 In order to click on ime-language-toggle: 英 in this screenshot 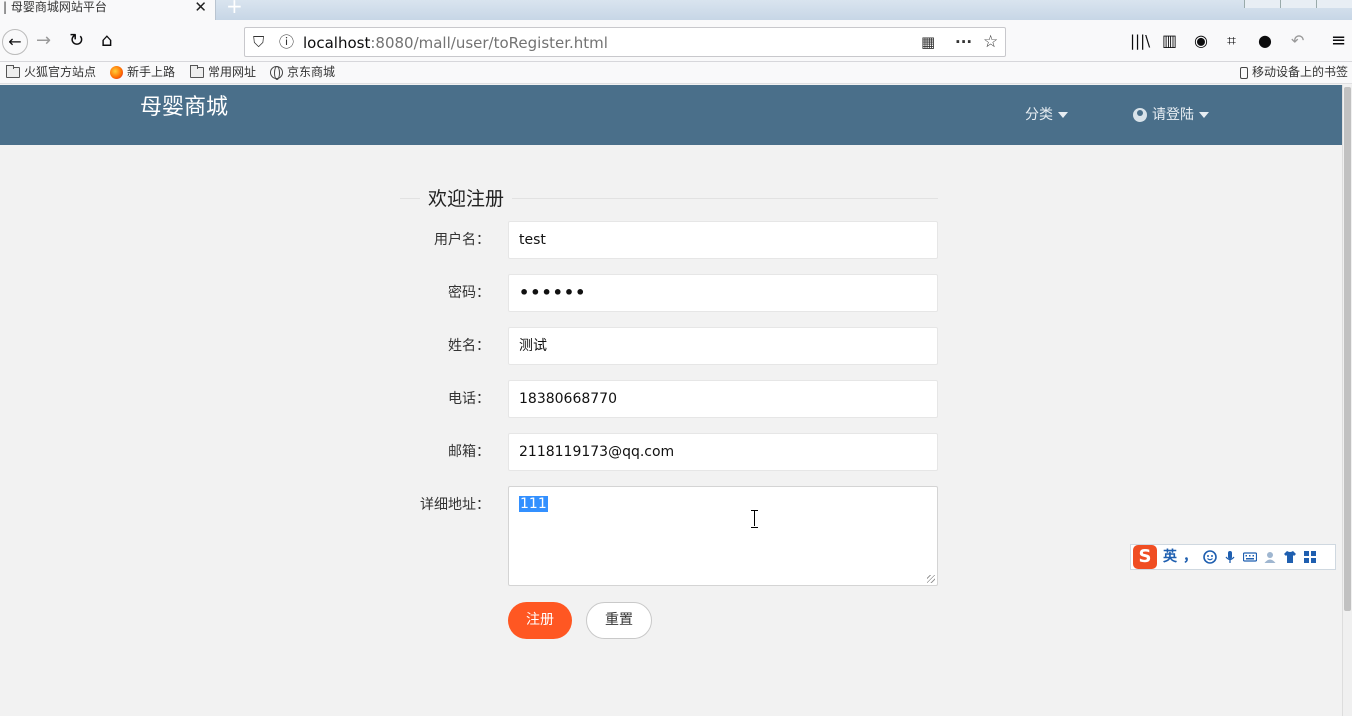, I will do `click(1170, 557)`.